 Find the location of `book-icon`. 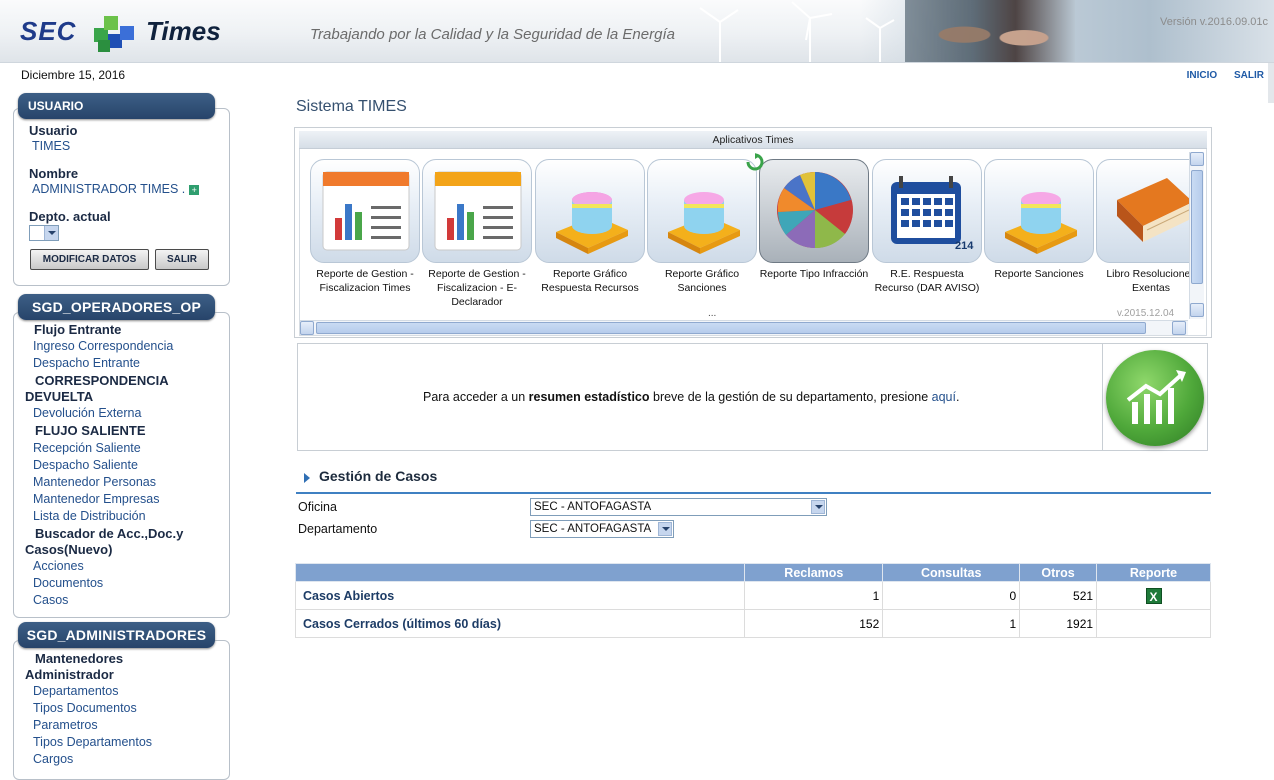

book-icon is located at coordinates (1142, 211).